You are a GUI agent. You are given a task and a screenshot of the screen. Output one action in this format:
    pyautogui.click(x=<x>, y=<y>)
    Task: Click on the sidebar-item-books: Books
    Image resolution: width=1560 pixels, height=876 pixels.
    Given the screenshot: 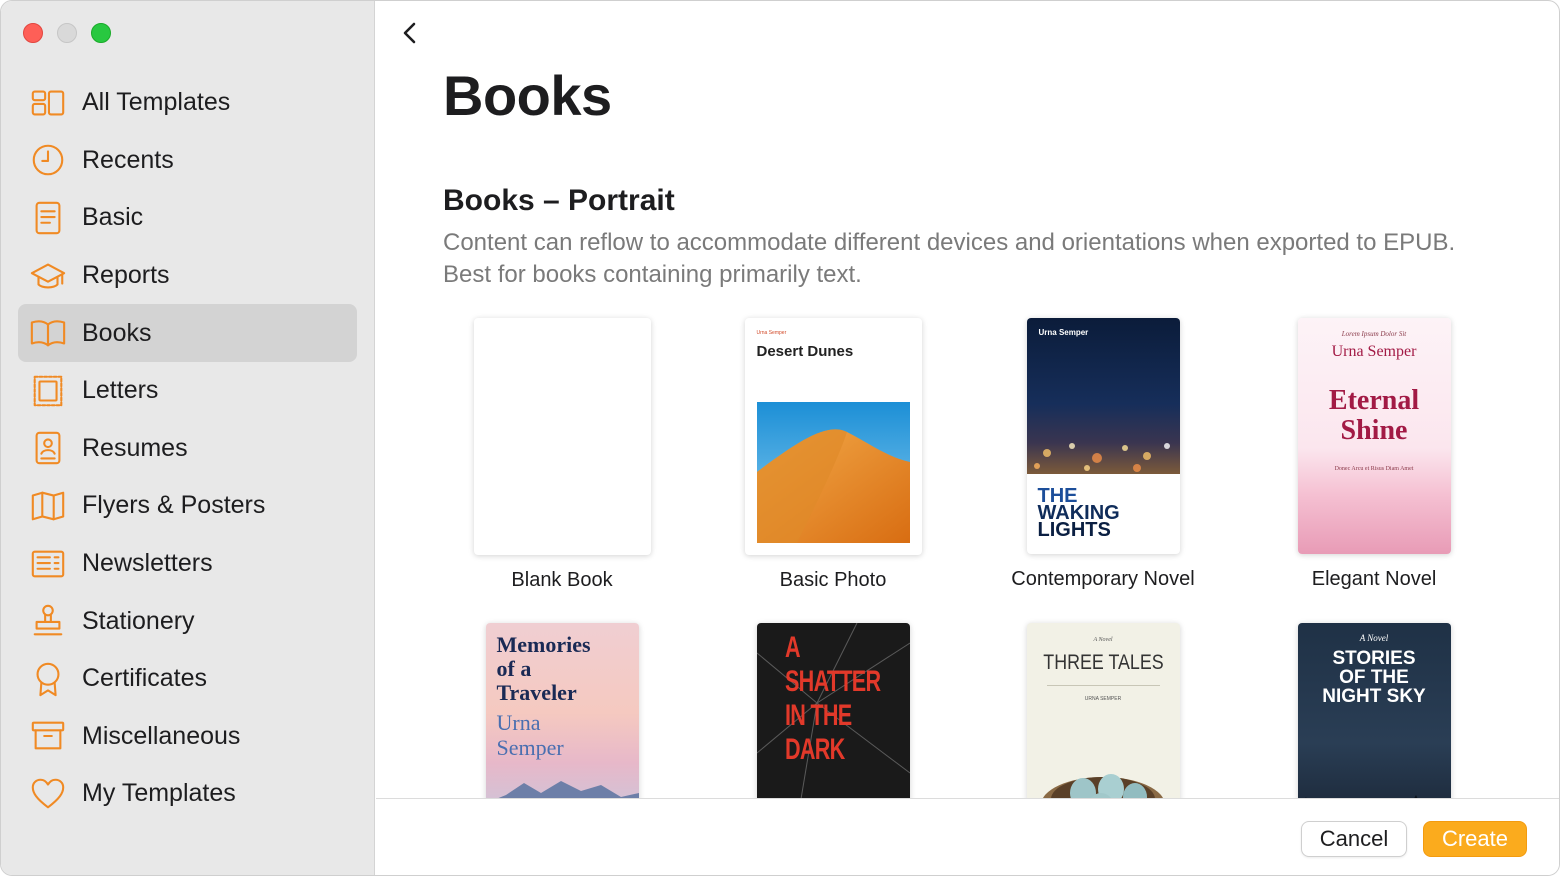 What is the action you would take?
    pyautogui.click(x=187, y=333)
    